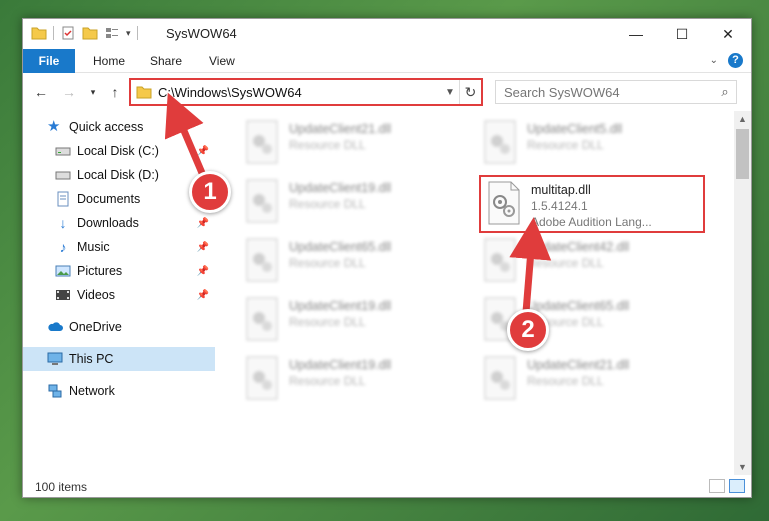  What do you see at coordinates (210, 192) in the screenshot?
I see `step-badge-1: 1` at bounding box center [210, 192].